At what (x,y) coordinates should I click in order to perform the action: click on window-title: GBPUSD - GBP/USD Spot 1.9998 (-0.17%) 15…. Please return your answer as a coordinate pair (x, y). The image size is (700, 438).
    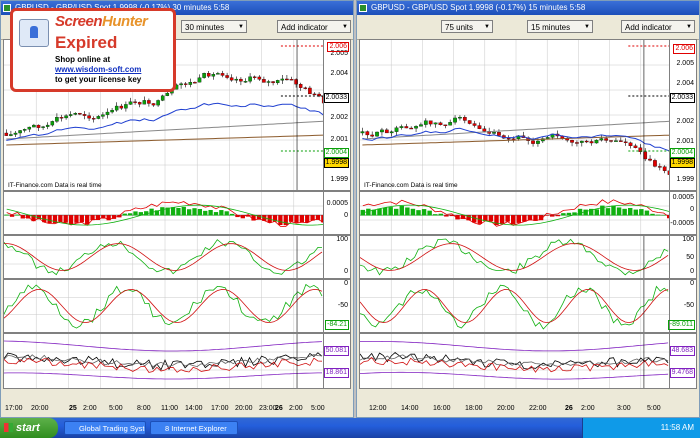
    Looking at the image, I should click on (478, 7).